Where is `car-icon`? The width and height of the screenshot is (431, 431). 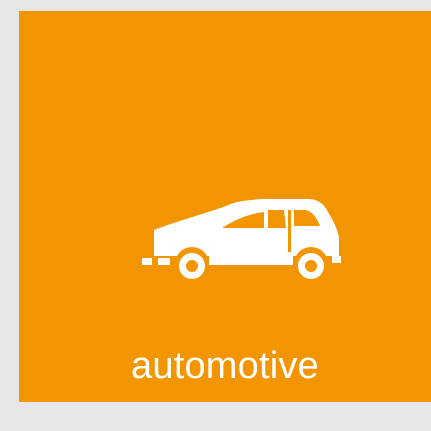
car-icon is located at coordinates (241, 240).